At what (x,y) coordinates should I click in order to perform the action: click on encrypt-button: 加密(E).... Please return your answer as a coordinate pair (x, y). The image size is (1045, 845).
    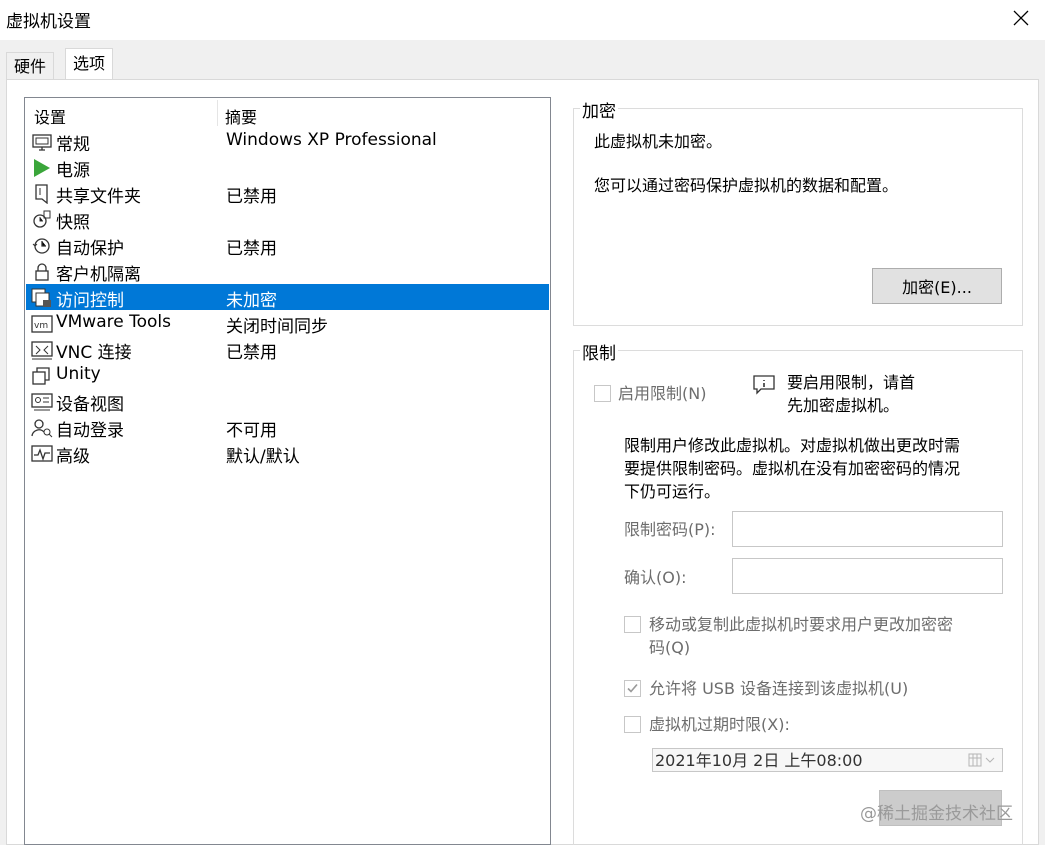
    Looking at the image, I should click on (937, 286).